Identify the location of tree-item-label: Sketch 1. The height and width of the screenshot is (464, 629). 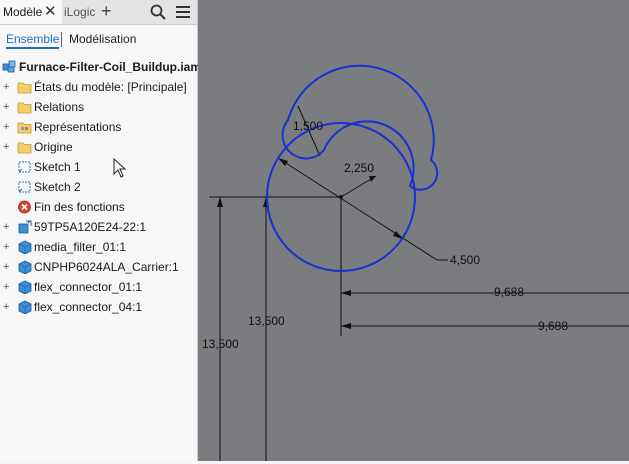
(57, 167).